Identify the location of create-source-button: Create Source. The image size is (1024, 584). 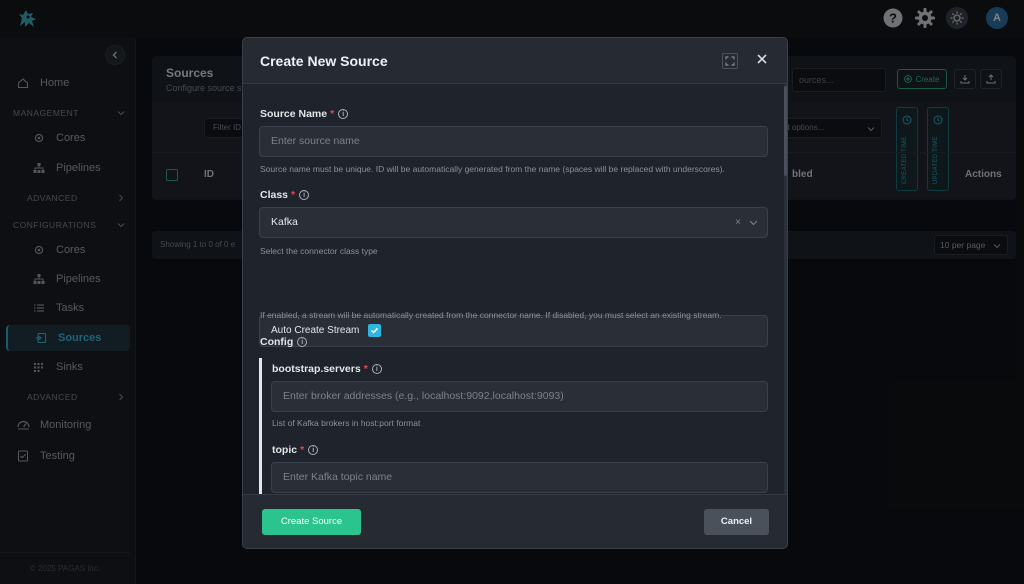
(311, 522).